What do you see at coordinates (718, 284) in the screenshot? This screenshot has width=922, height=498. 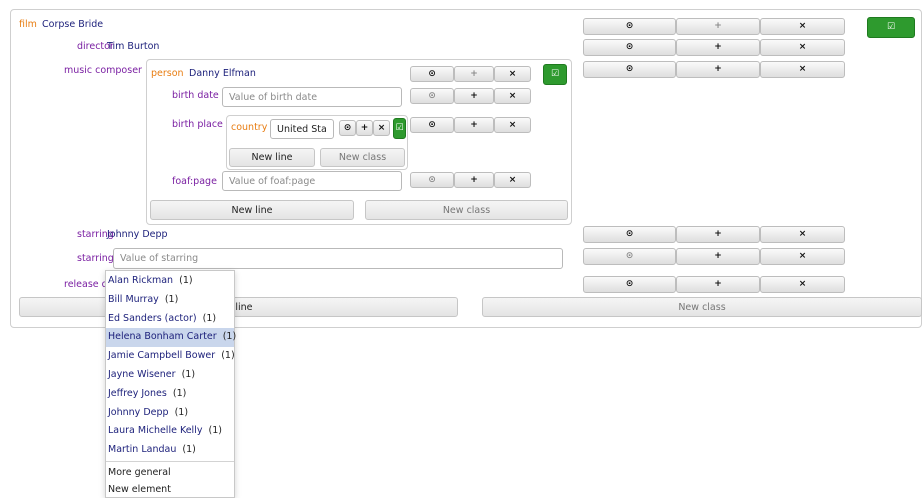 I see `release-date-add-button: +` at bounding box center [718, 284].